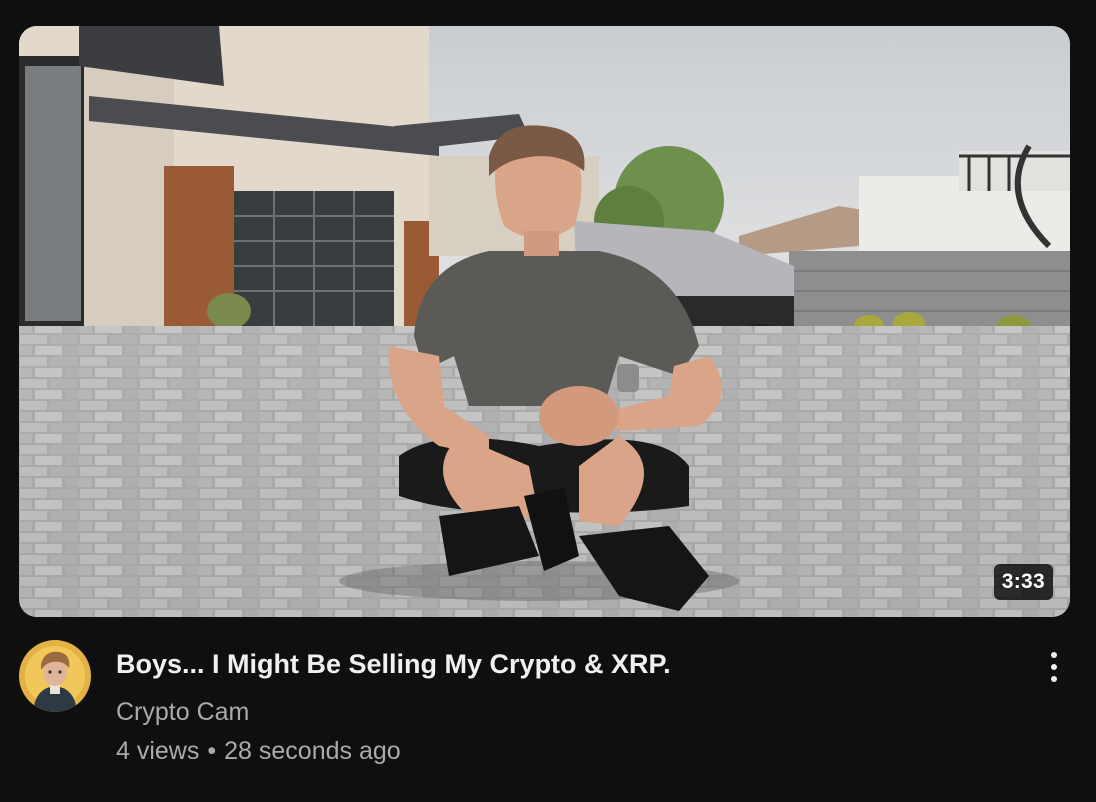 This screenshot has width=1096, height=802. What do you see at coordinates (566, 712) in the screenshot?
I see `channel-name: Crypto Cam` at bounding box center [566, 712].